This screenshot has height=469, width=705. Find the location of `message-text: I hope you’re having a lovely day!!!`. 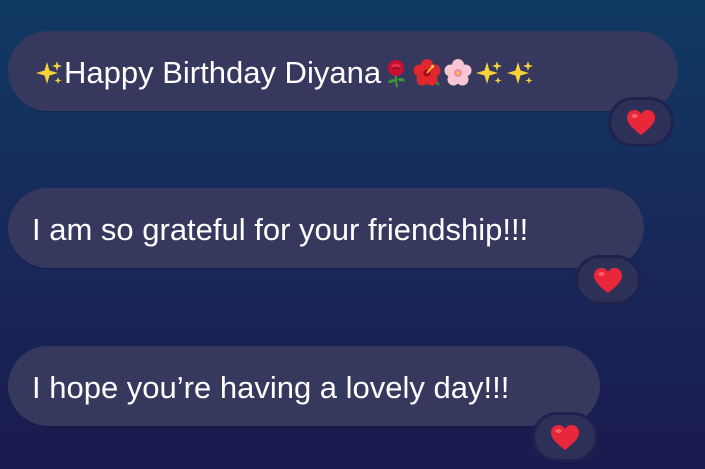

message-text: I hope you’re having a lovely day!!! is located at coordinates (271, 388).